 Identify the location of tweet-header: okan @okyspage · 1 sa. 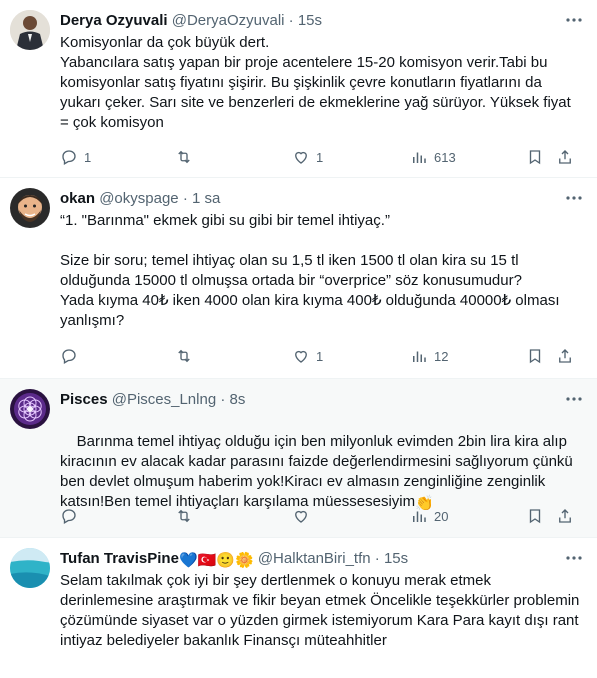
(140, 199).